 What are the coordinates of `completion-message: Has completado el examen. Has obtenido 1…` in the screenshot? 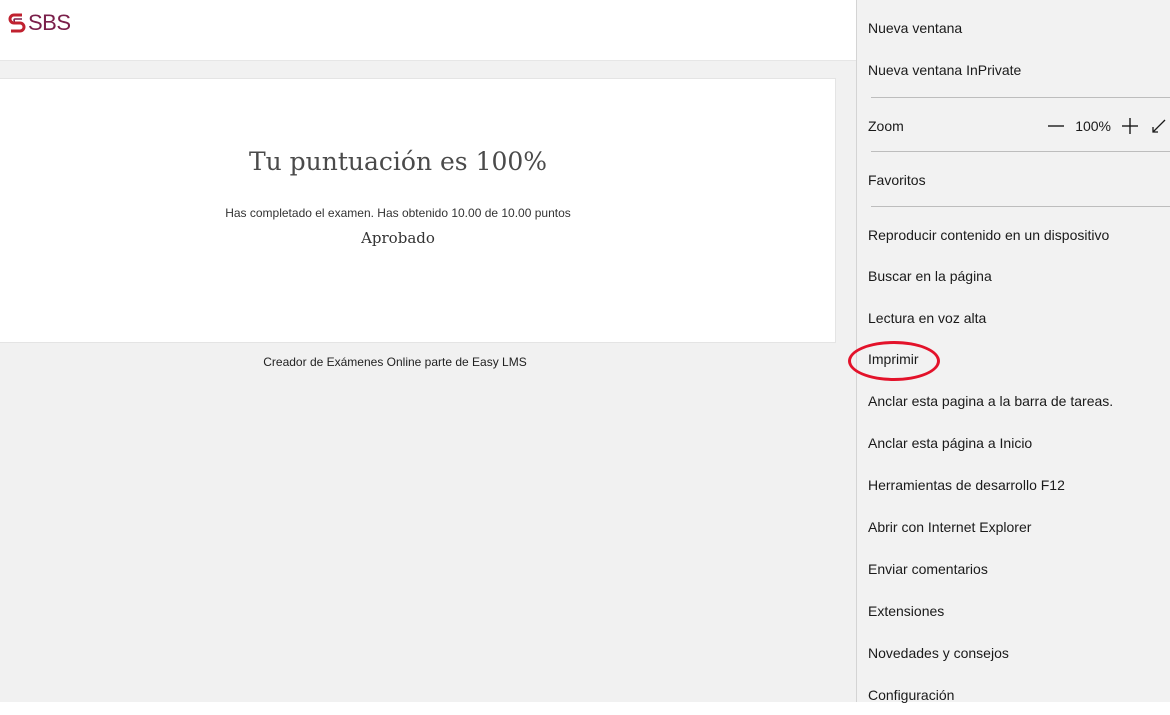 It's located at (398, 213).